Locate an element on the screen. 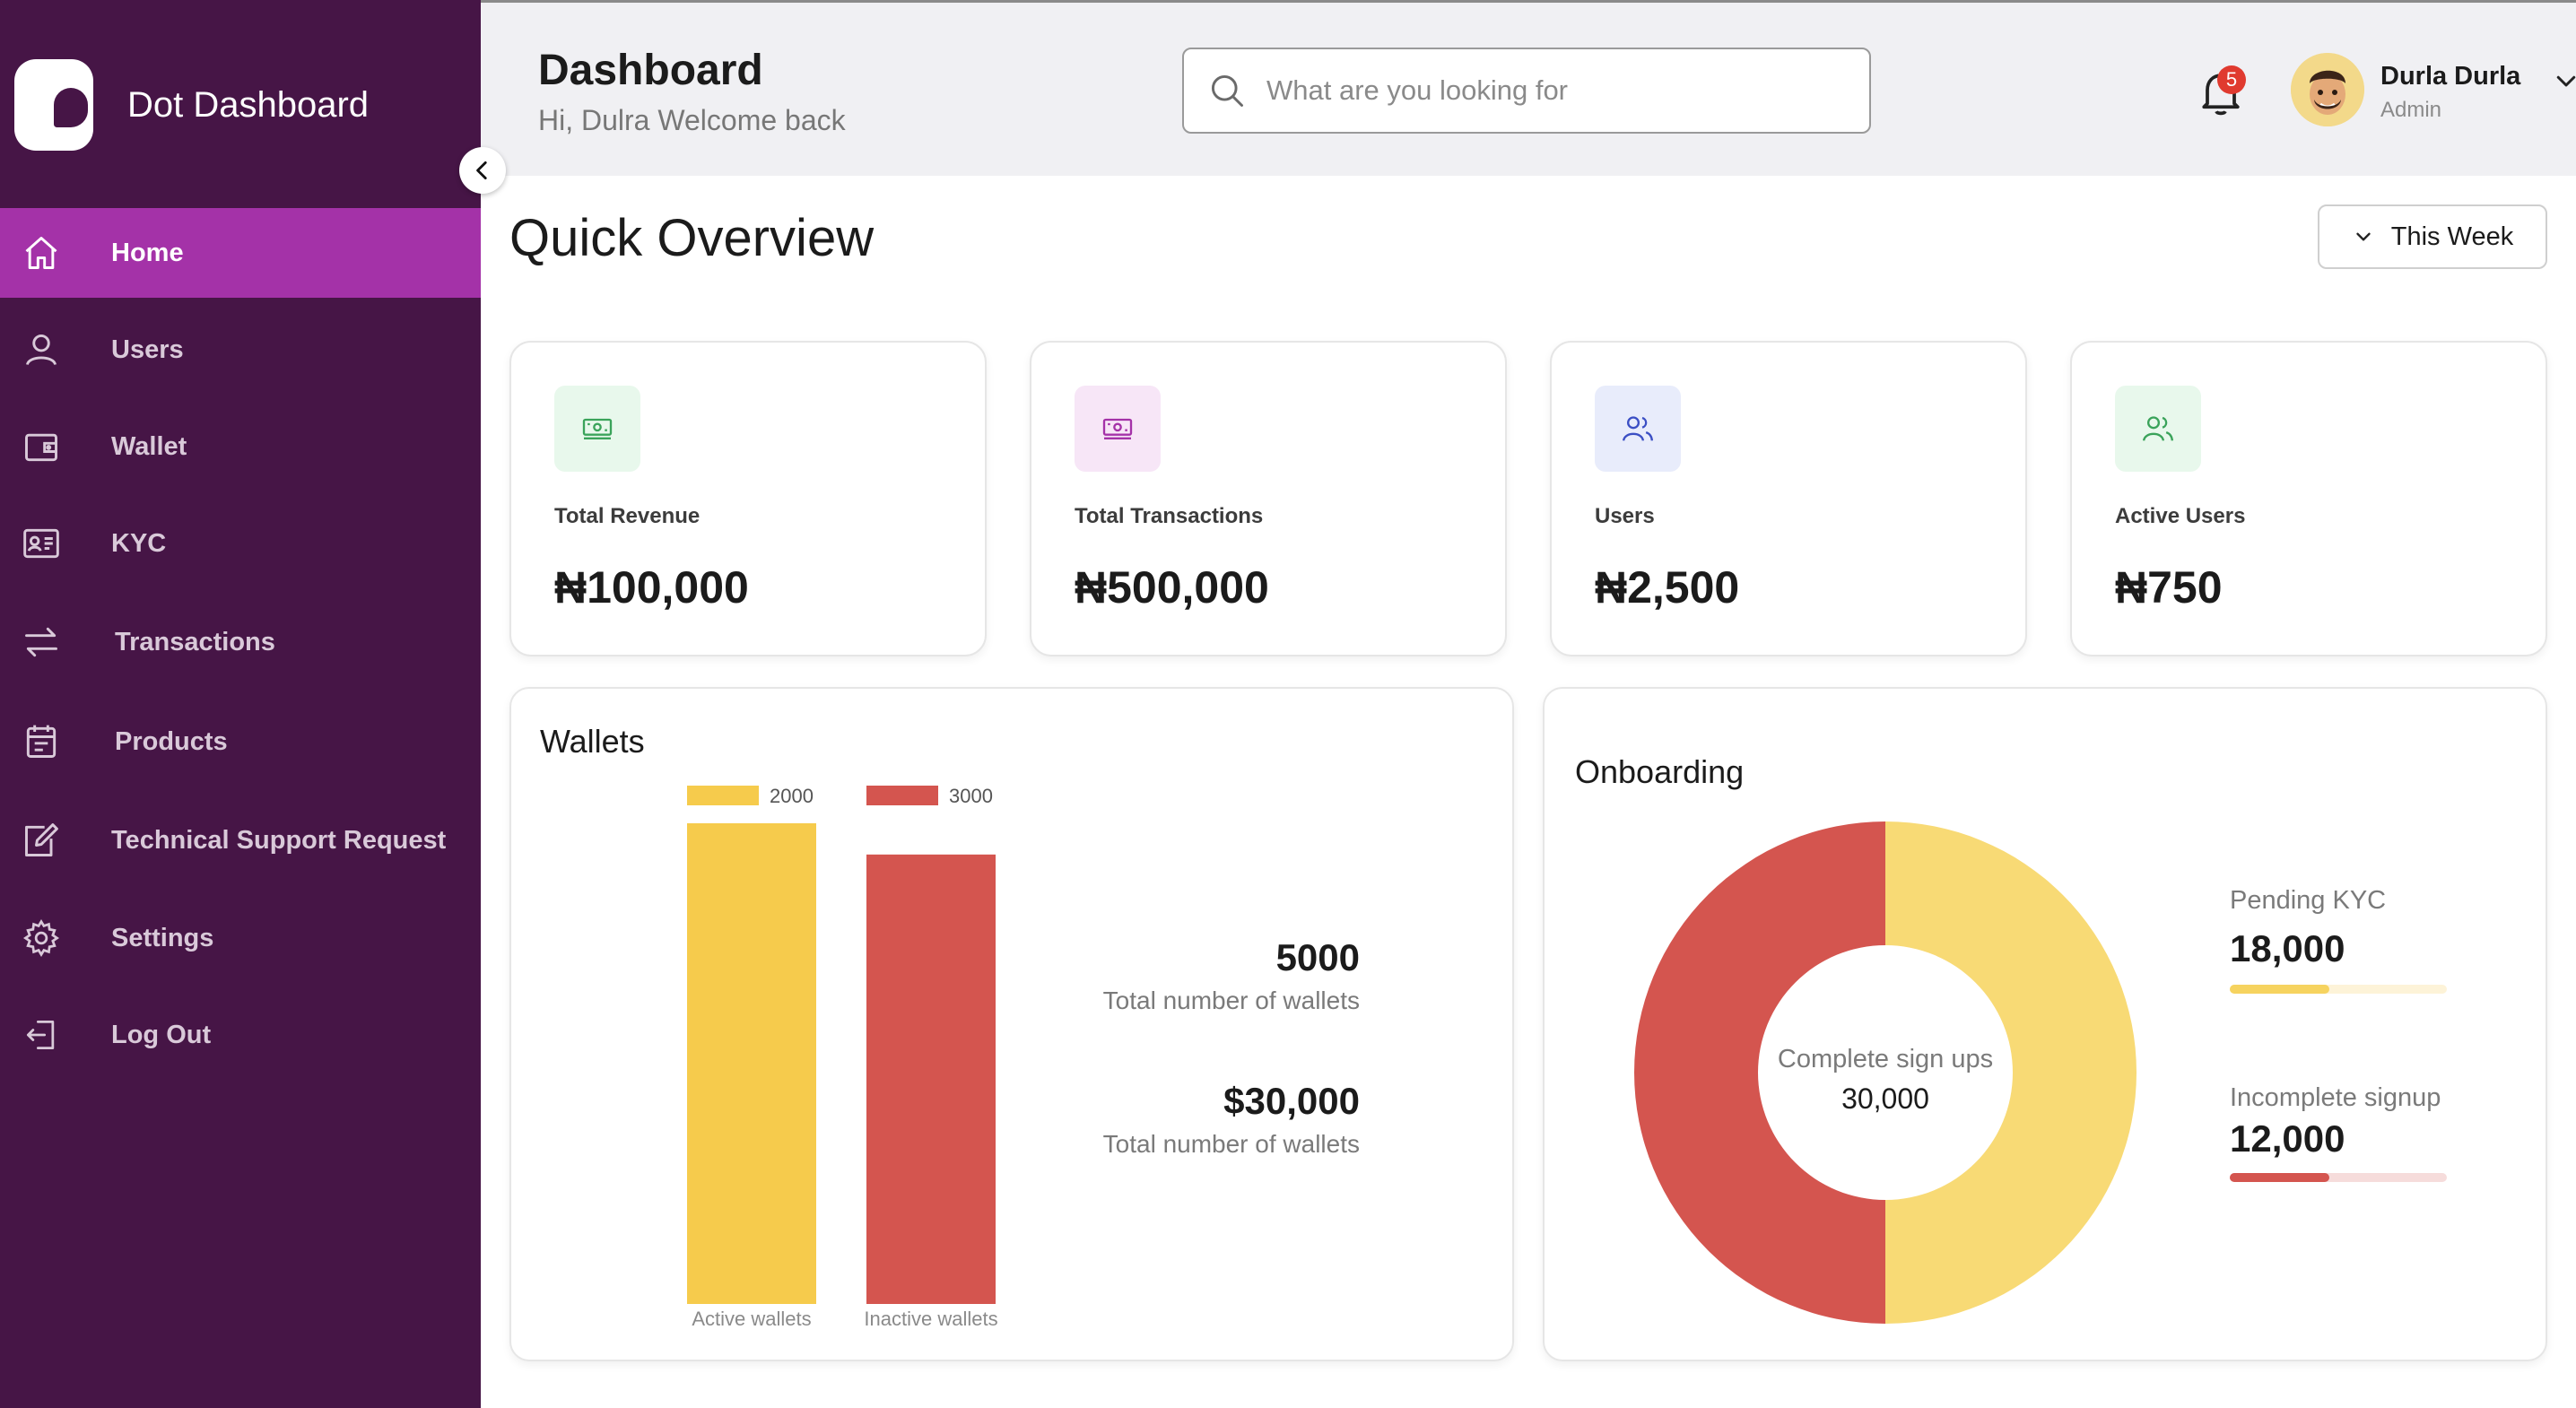  sidebar-item-label: Products is located at coordinates (171, 741).